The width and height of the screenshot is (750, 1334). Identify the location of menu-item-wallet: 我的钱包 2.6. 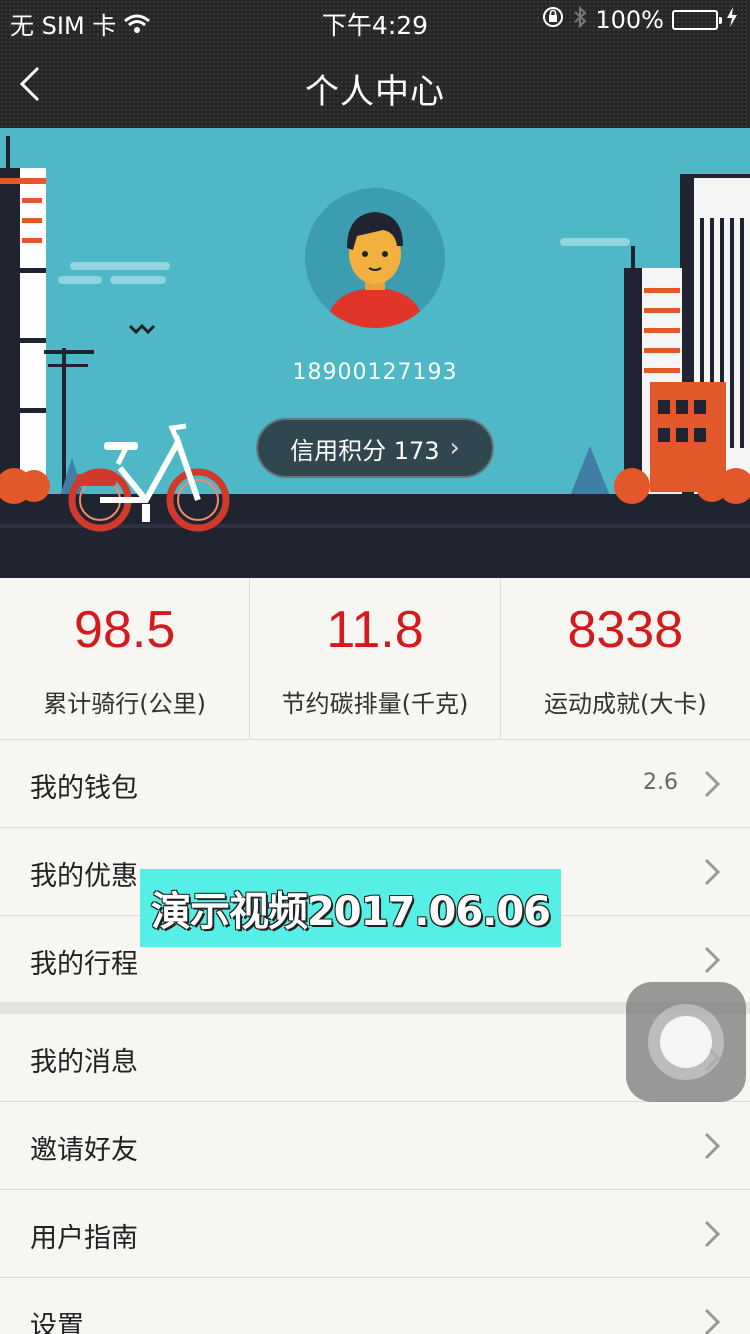
(375, 784).